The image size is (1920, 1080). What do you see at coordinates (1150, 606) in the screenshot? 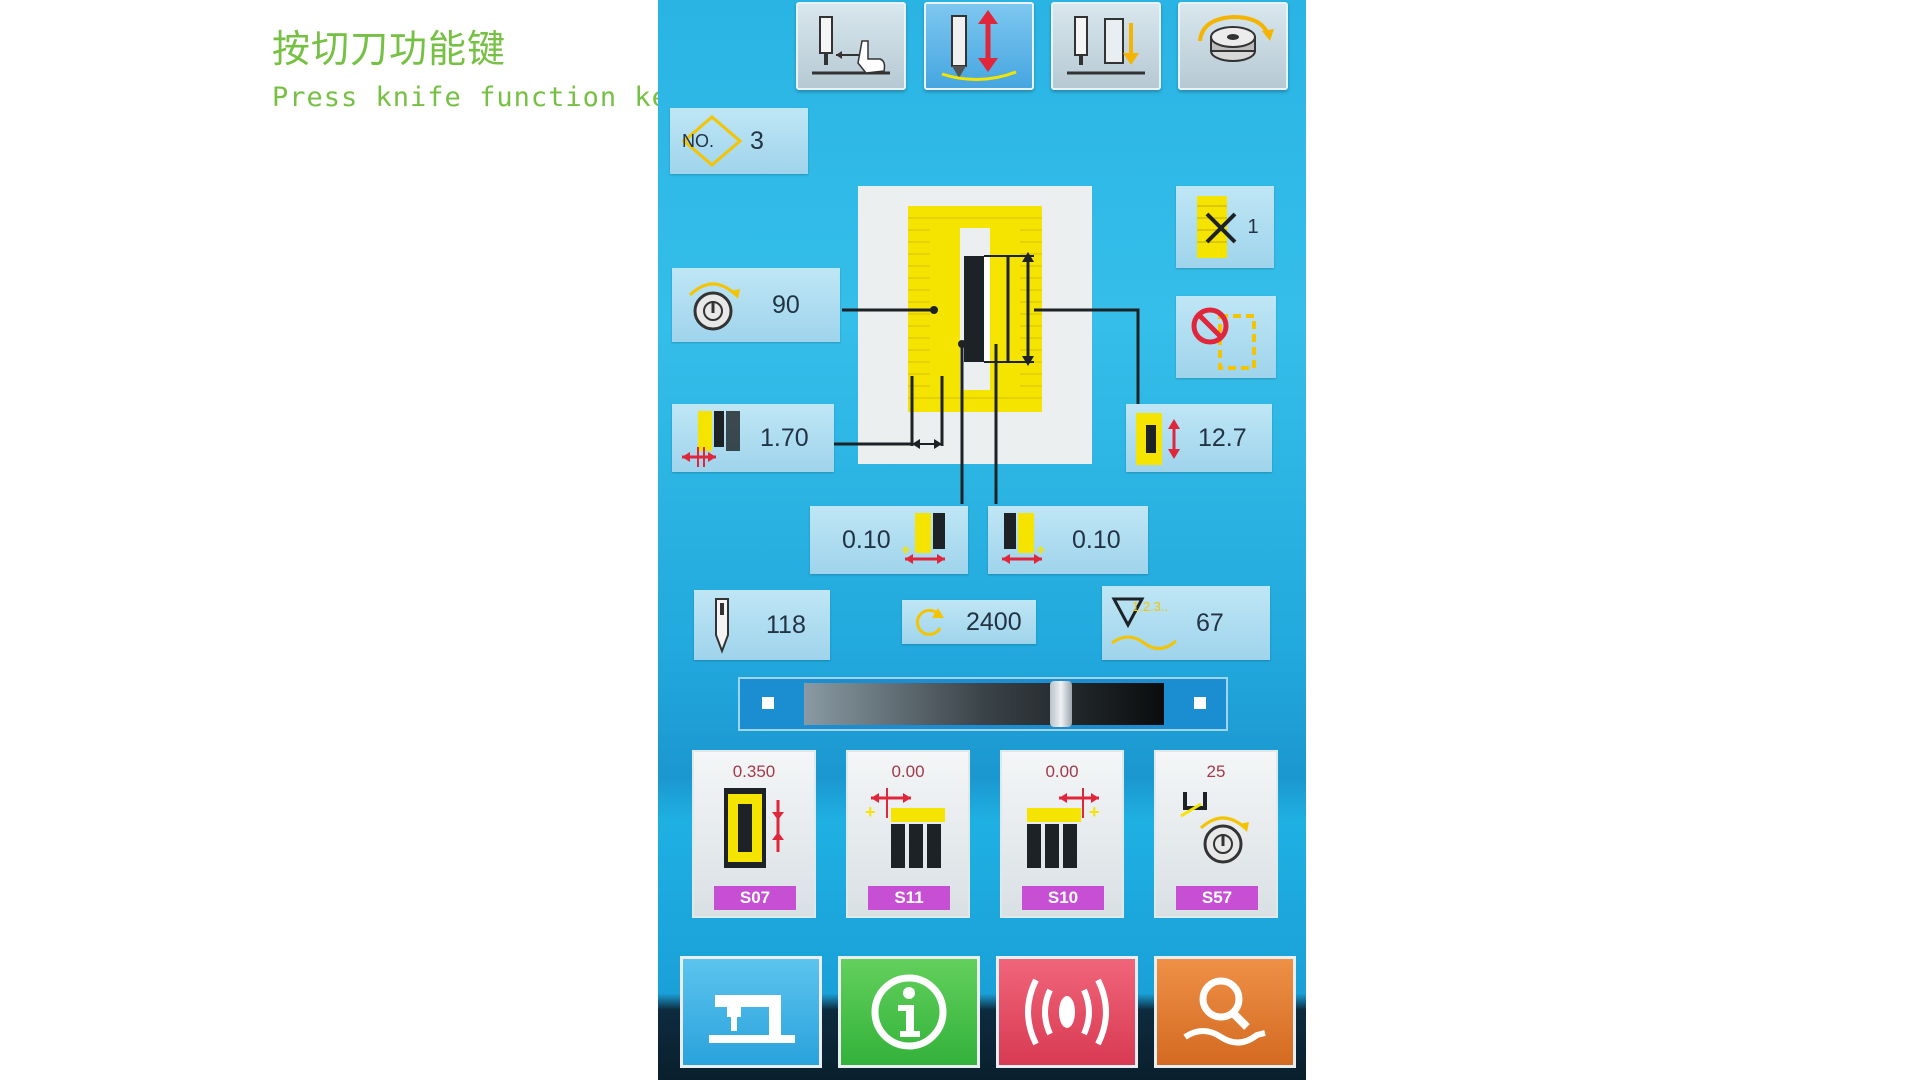
I see `total-counter-label: 1.2.3..` at bounding box center [1150, 606].